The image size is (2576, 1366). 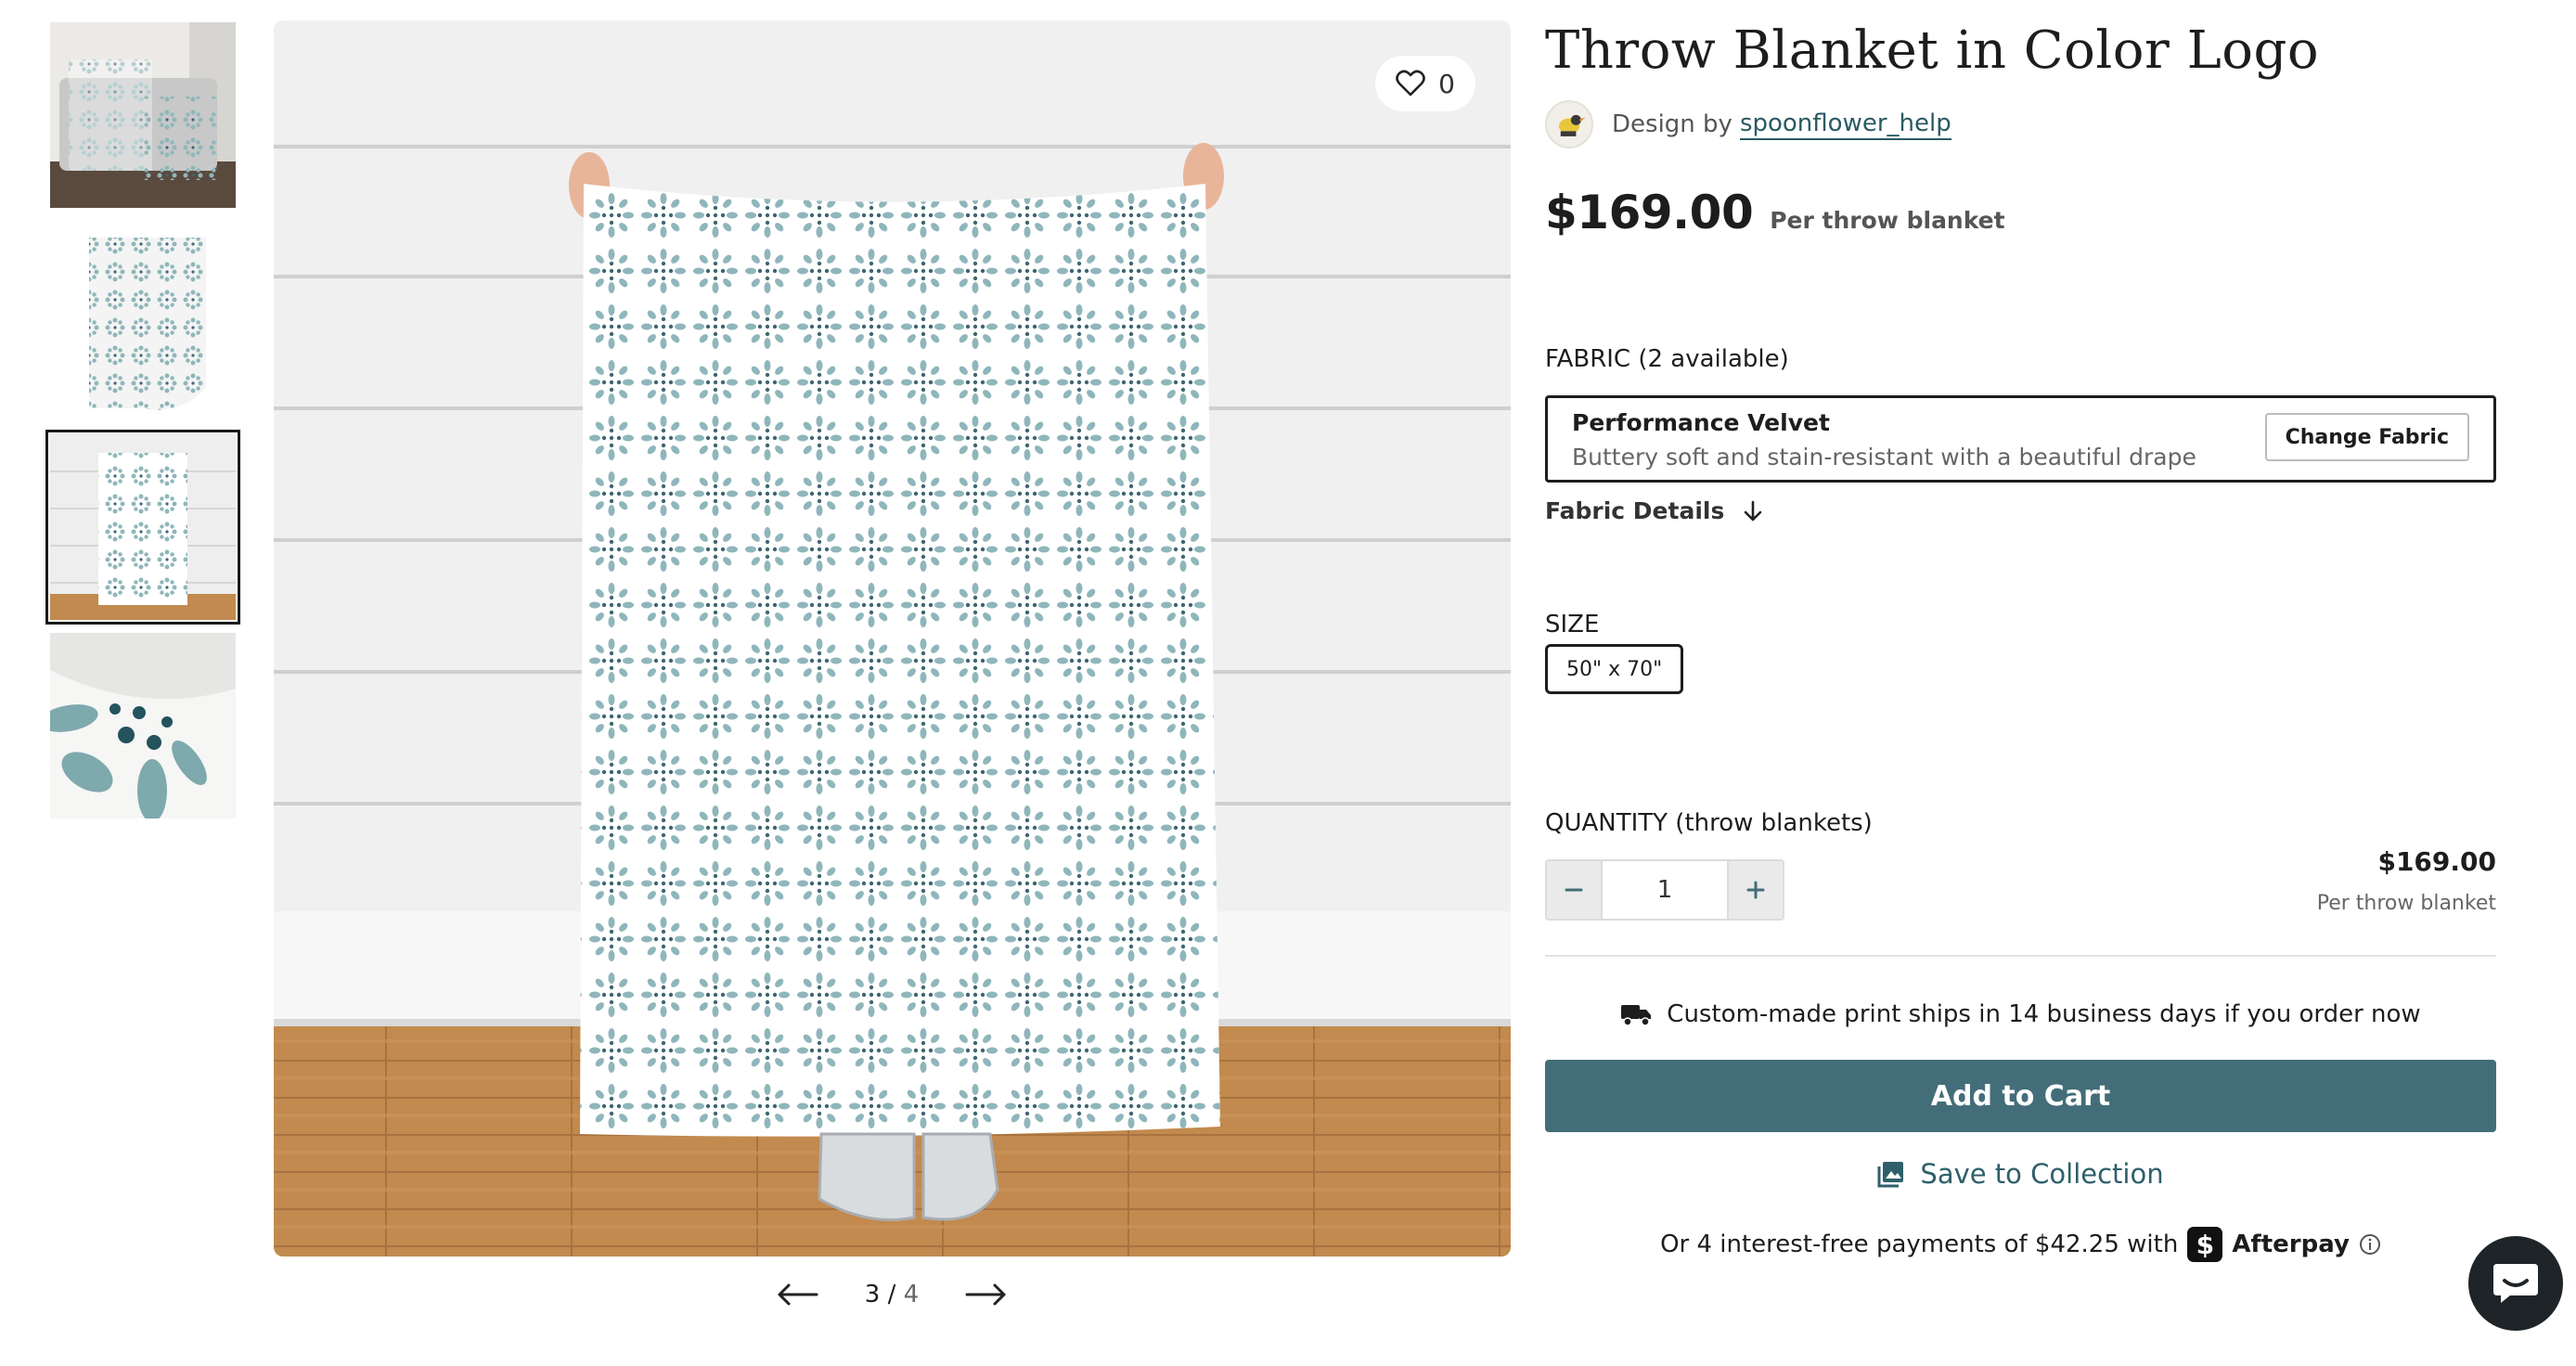 What do you see at coordinates (911, 1294) in the screenshot?
I see `total-image-number: 4` at bounding box center [911, 1294].